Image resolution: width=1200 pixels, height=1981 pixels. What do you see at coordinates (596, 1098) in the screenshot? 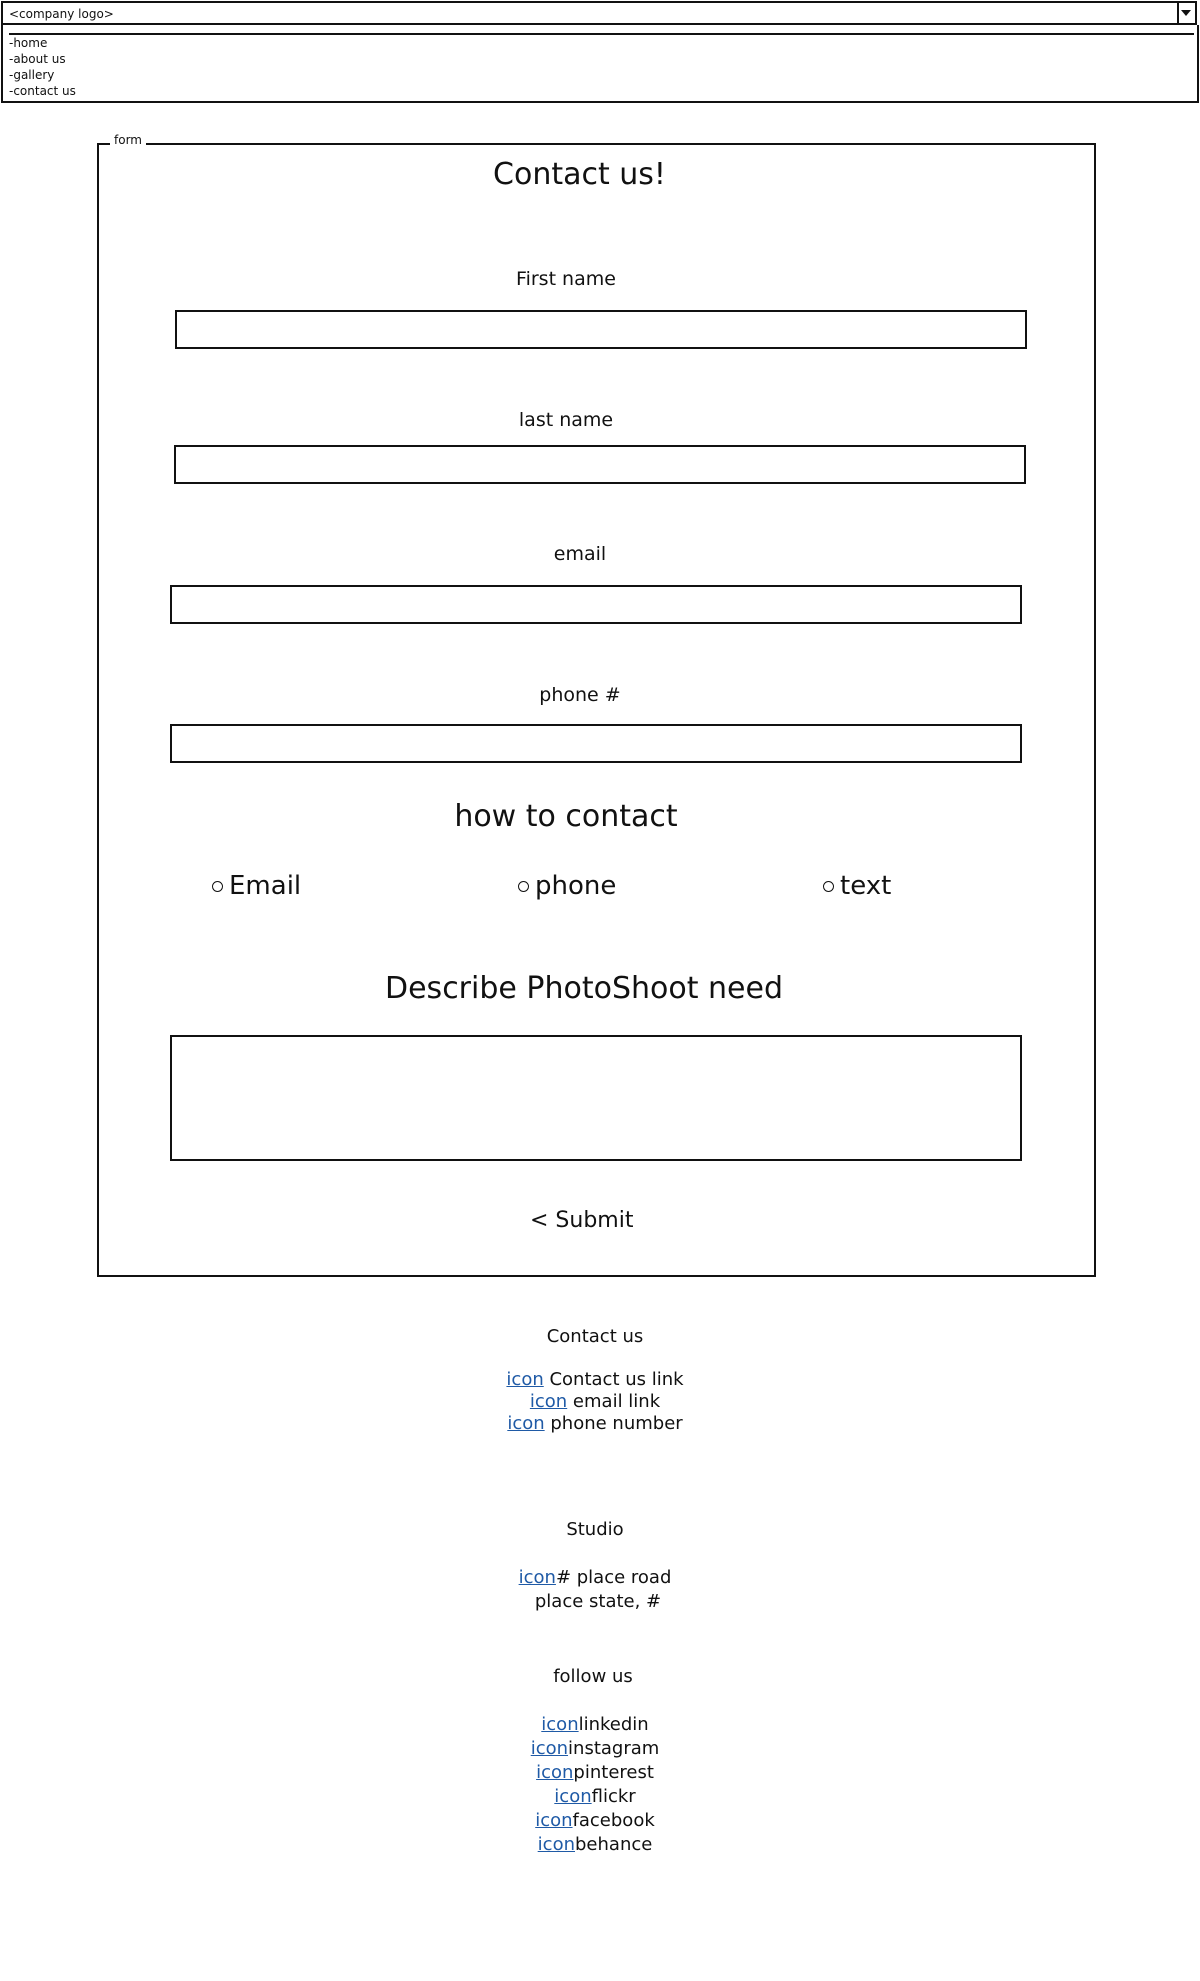
I see `photoshoot-description-textarea` at bounding box center [596, 1098].